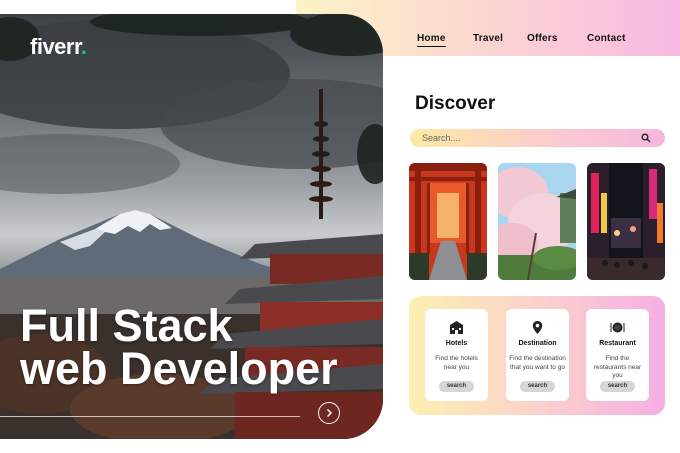 This screenshot has height=453, width=680. Describe the element at coordinates (646, 138) in the screenshot. I see `search-icon` at that location.